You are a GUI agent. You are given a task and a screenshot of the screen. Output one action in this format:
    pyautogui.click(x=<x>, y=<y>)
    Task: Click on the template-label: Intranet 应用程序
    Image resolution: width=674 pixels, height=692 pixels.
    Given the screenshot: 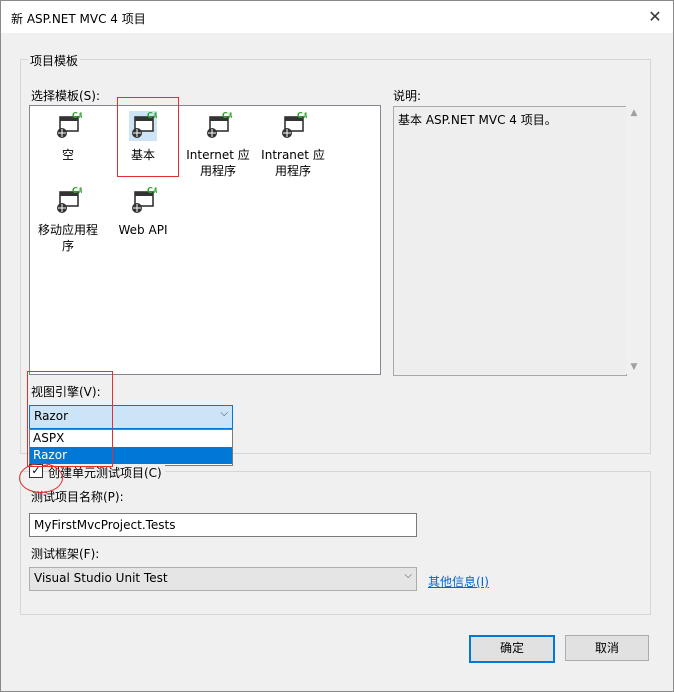 What is the action you would take?
    pyautogui.click(x=293, y=163)
    